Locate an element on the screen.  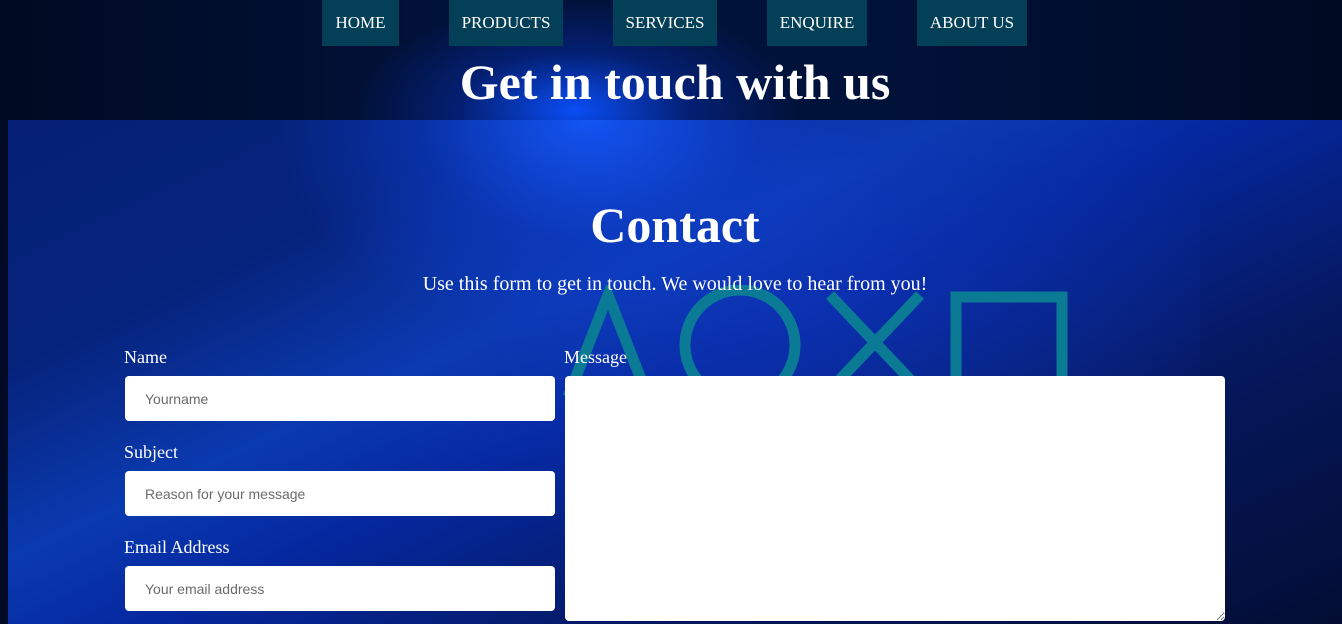
subject-label: Subject is located at coordinates (151, 452).